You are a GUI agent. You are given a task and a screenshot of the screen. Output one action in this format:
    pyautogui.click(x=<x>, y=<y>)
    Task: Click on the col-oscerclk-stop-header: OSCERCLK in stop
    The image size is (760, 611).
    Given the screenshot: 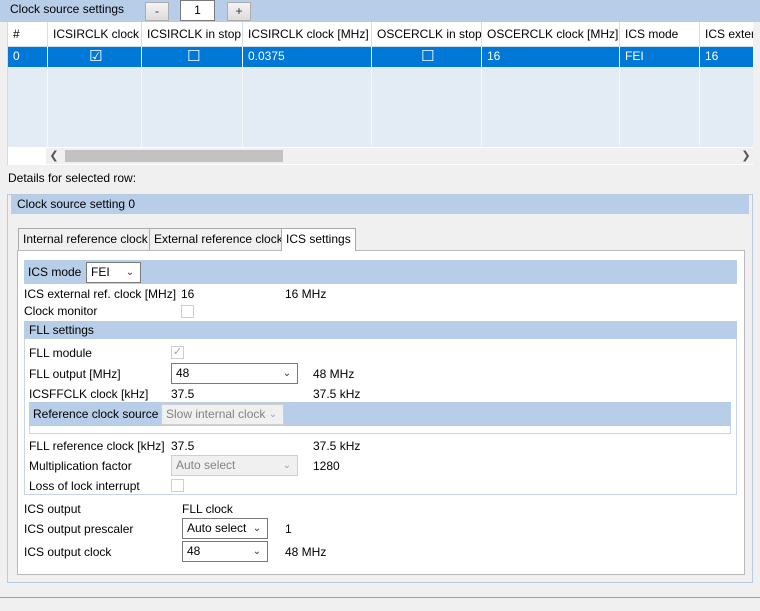 What is the action you would take?
    pyautogui.click(x=427, y=34)
    